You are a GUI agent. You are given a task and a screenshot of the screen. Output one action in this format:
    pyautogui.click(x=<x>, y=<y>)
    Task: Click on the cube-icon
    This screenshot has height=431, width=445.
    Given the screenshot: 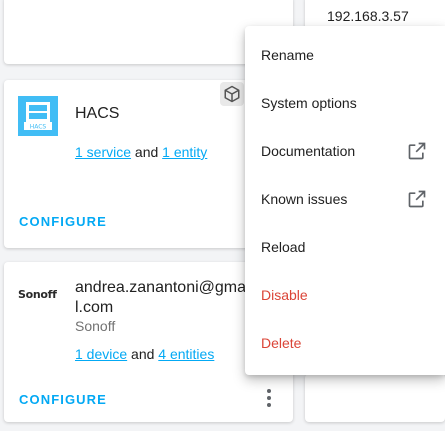 What is the action you would take?
    pyautogui.click(x=232, y=94)
    